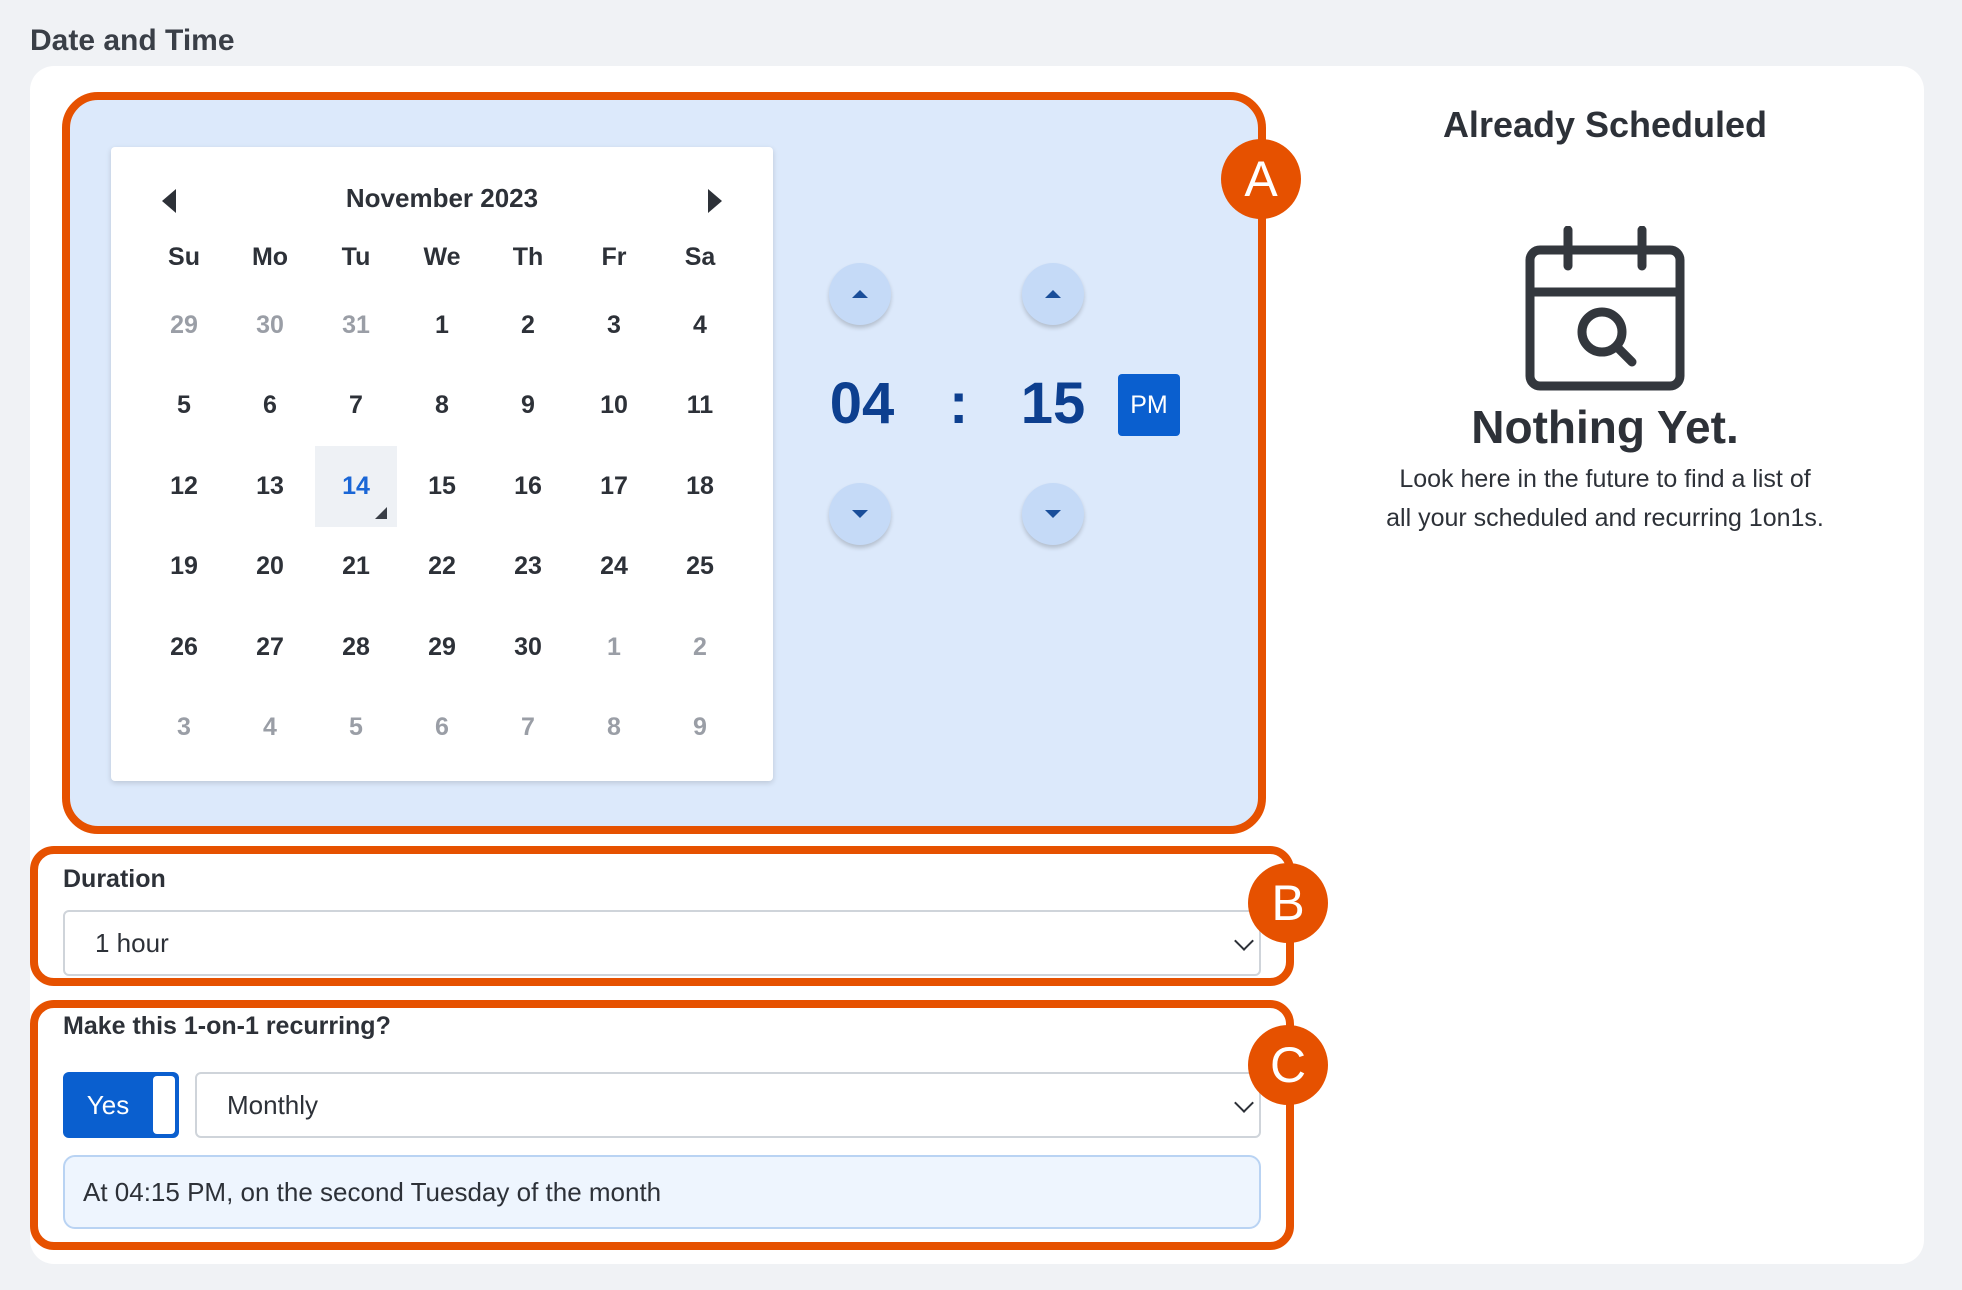 Image resolution: width=1962 pixels, height=1290 pixels. What do you see at coordinates (700, 256) in the screenshot?
I see `weekday-header: Sa` at bounding box center [700, 256].